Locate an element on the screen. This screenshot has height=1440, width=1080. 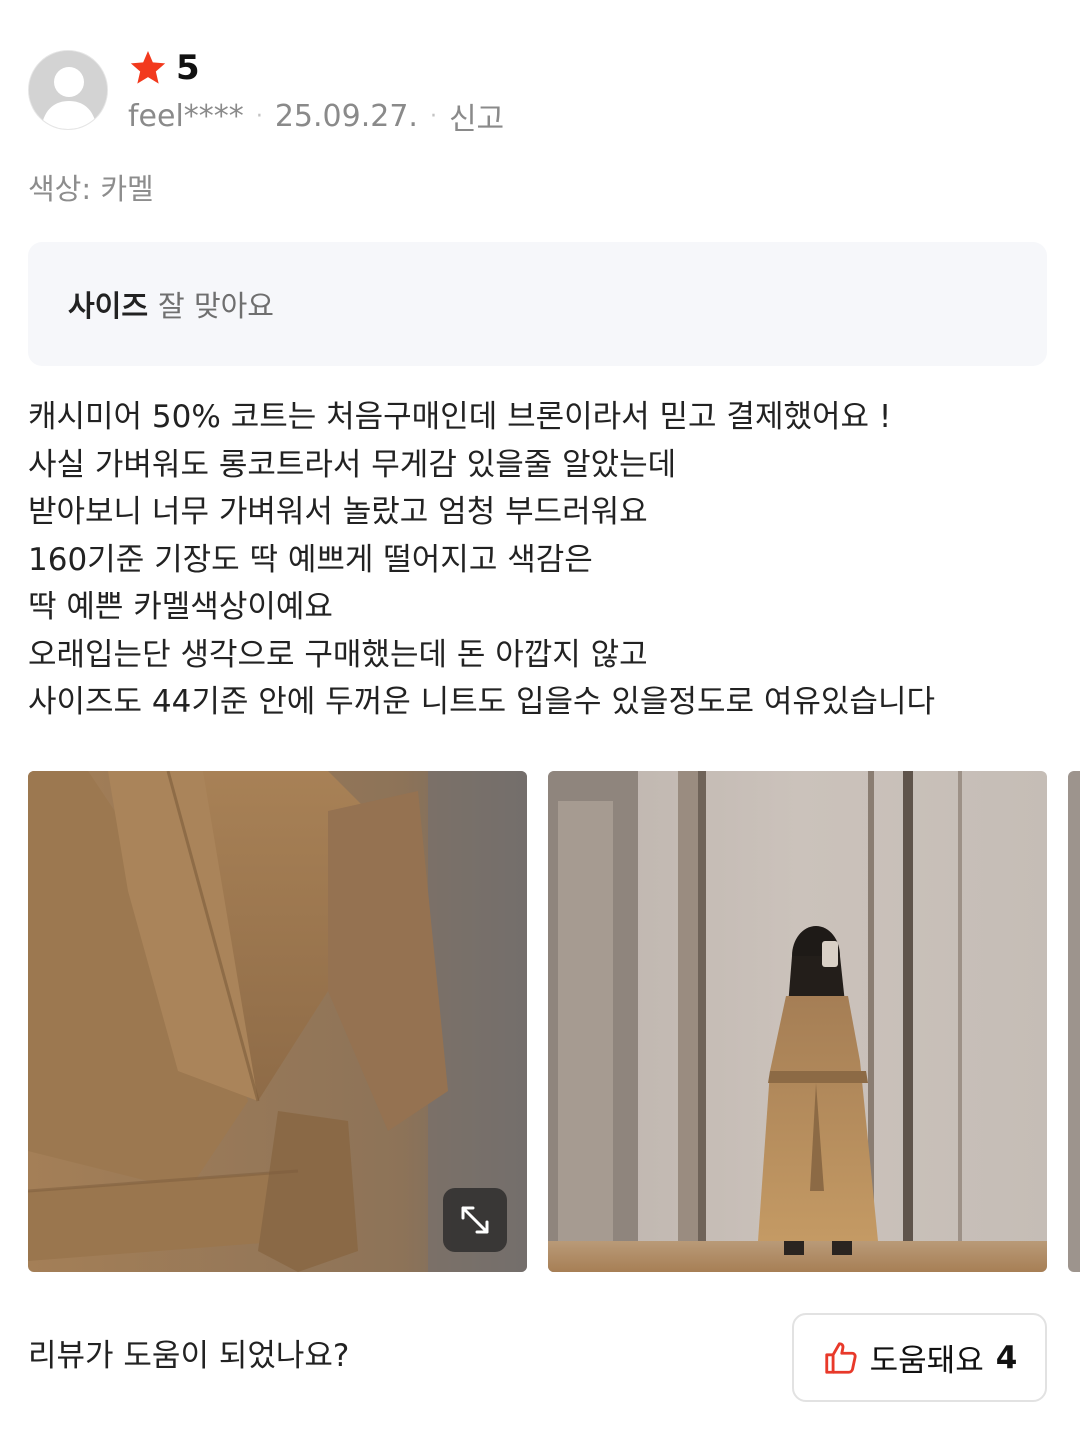
helpful-button: 도움돼요 4 is located at coordinates (919, 1357).